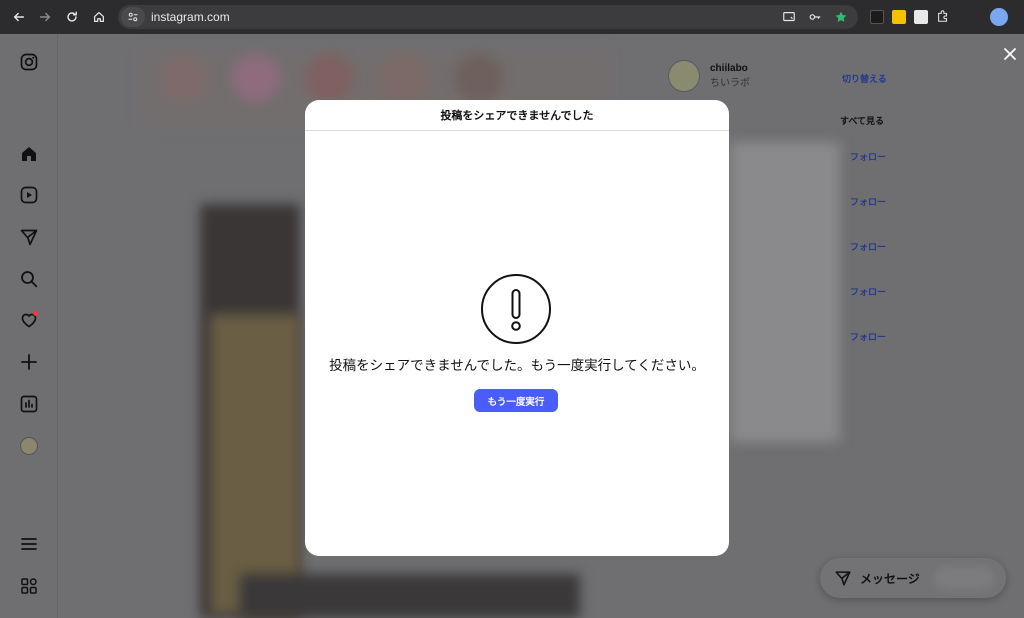 Image resolution: width=1024 pixels, height=618 pixels. I want to click on current-account: chiilabo ちいラボ, so click(709, 76).